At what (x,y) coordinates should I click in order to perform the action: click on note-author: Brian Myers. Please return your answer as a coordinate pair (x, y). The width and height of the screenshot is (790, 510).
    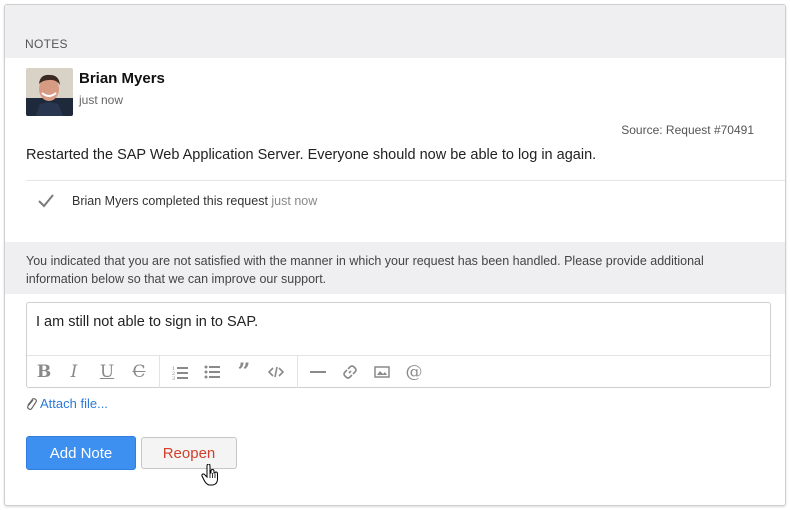
    Looking at the image, I should click on (122, 78).